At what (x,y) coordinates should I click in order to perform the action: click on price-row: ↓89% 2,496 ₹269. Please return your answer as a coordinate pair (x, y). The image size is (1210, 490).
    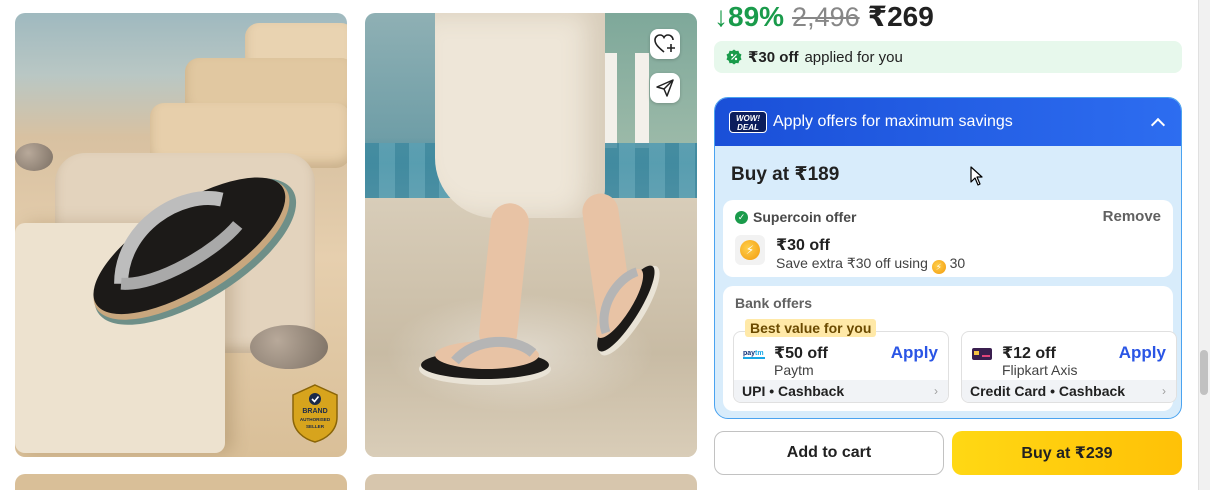
    Looking at the image, I should click on (824, 17).